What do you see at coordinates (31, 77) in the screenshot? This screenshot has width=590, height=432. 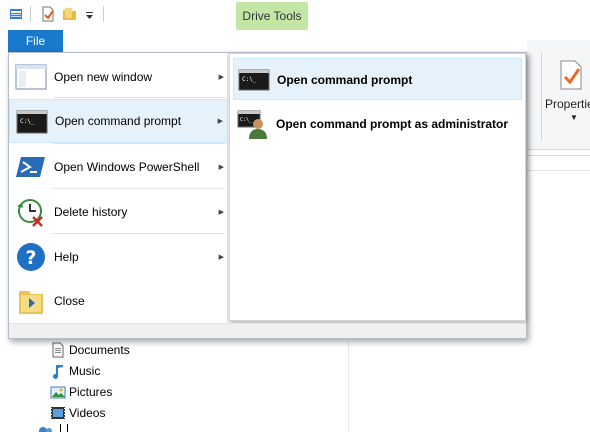 I see `window-icon` at bounding box center [31, 77].